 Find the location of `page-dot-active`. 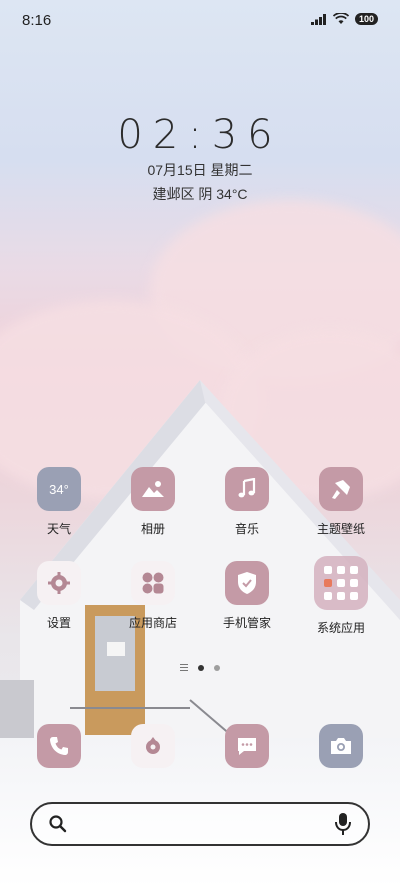

page-dot-active is located at coordinates (201, 667).